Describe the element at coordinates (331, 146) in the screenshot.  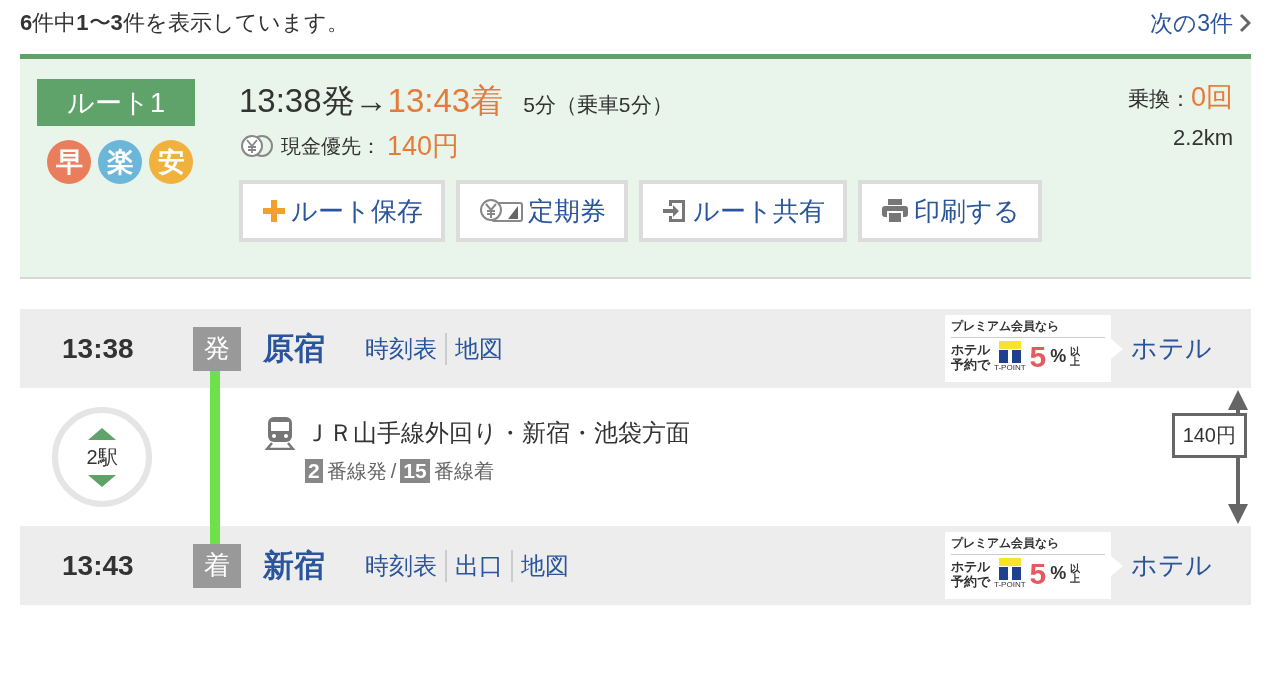
I see `fare-label: 現金優先：` at that location.